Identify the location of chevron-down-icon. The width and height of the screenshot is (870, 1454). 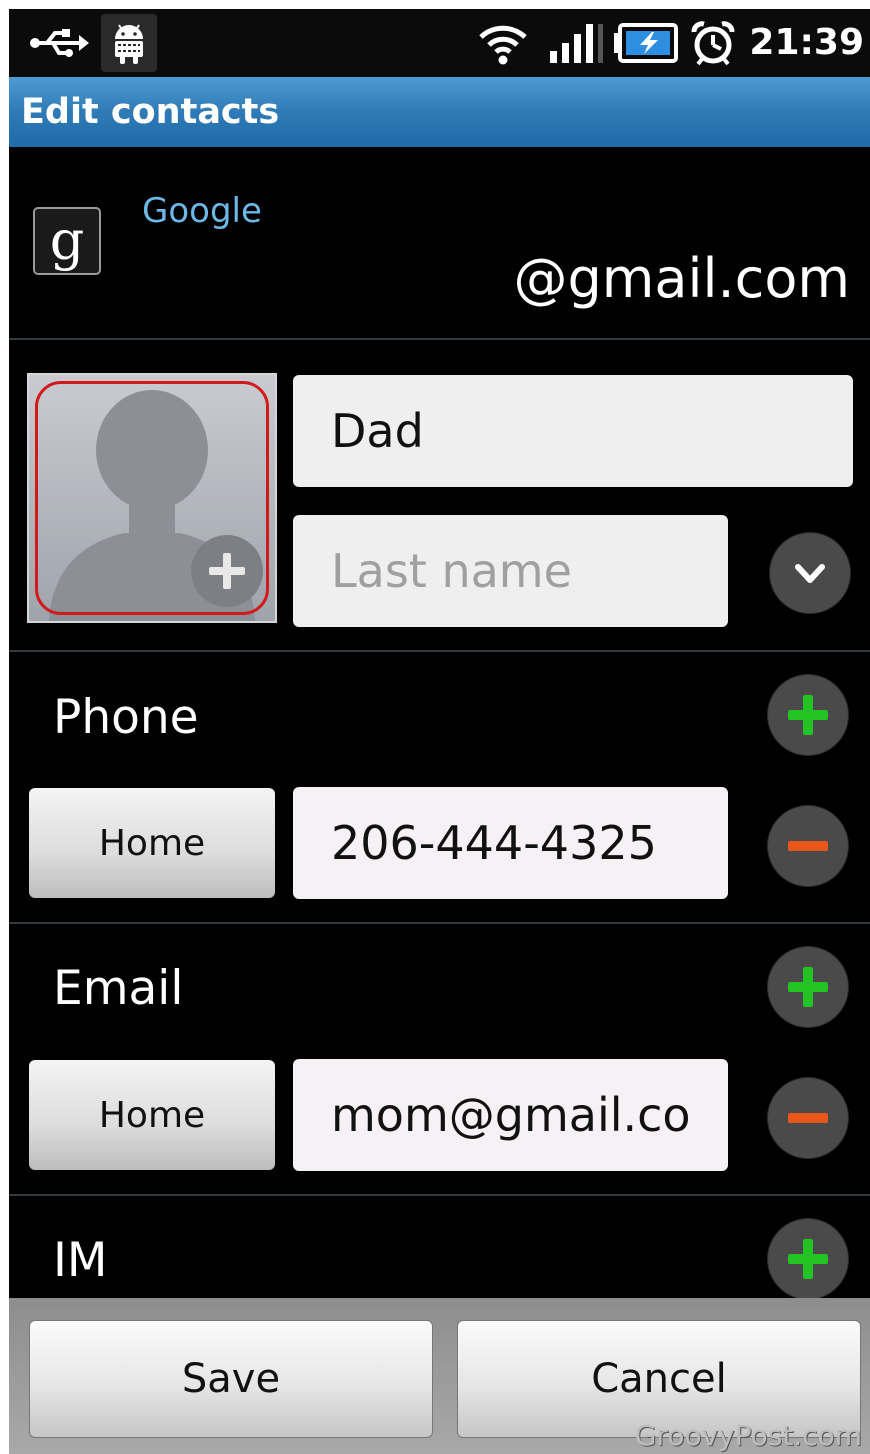
(810, 573).